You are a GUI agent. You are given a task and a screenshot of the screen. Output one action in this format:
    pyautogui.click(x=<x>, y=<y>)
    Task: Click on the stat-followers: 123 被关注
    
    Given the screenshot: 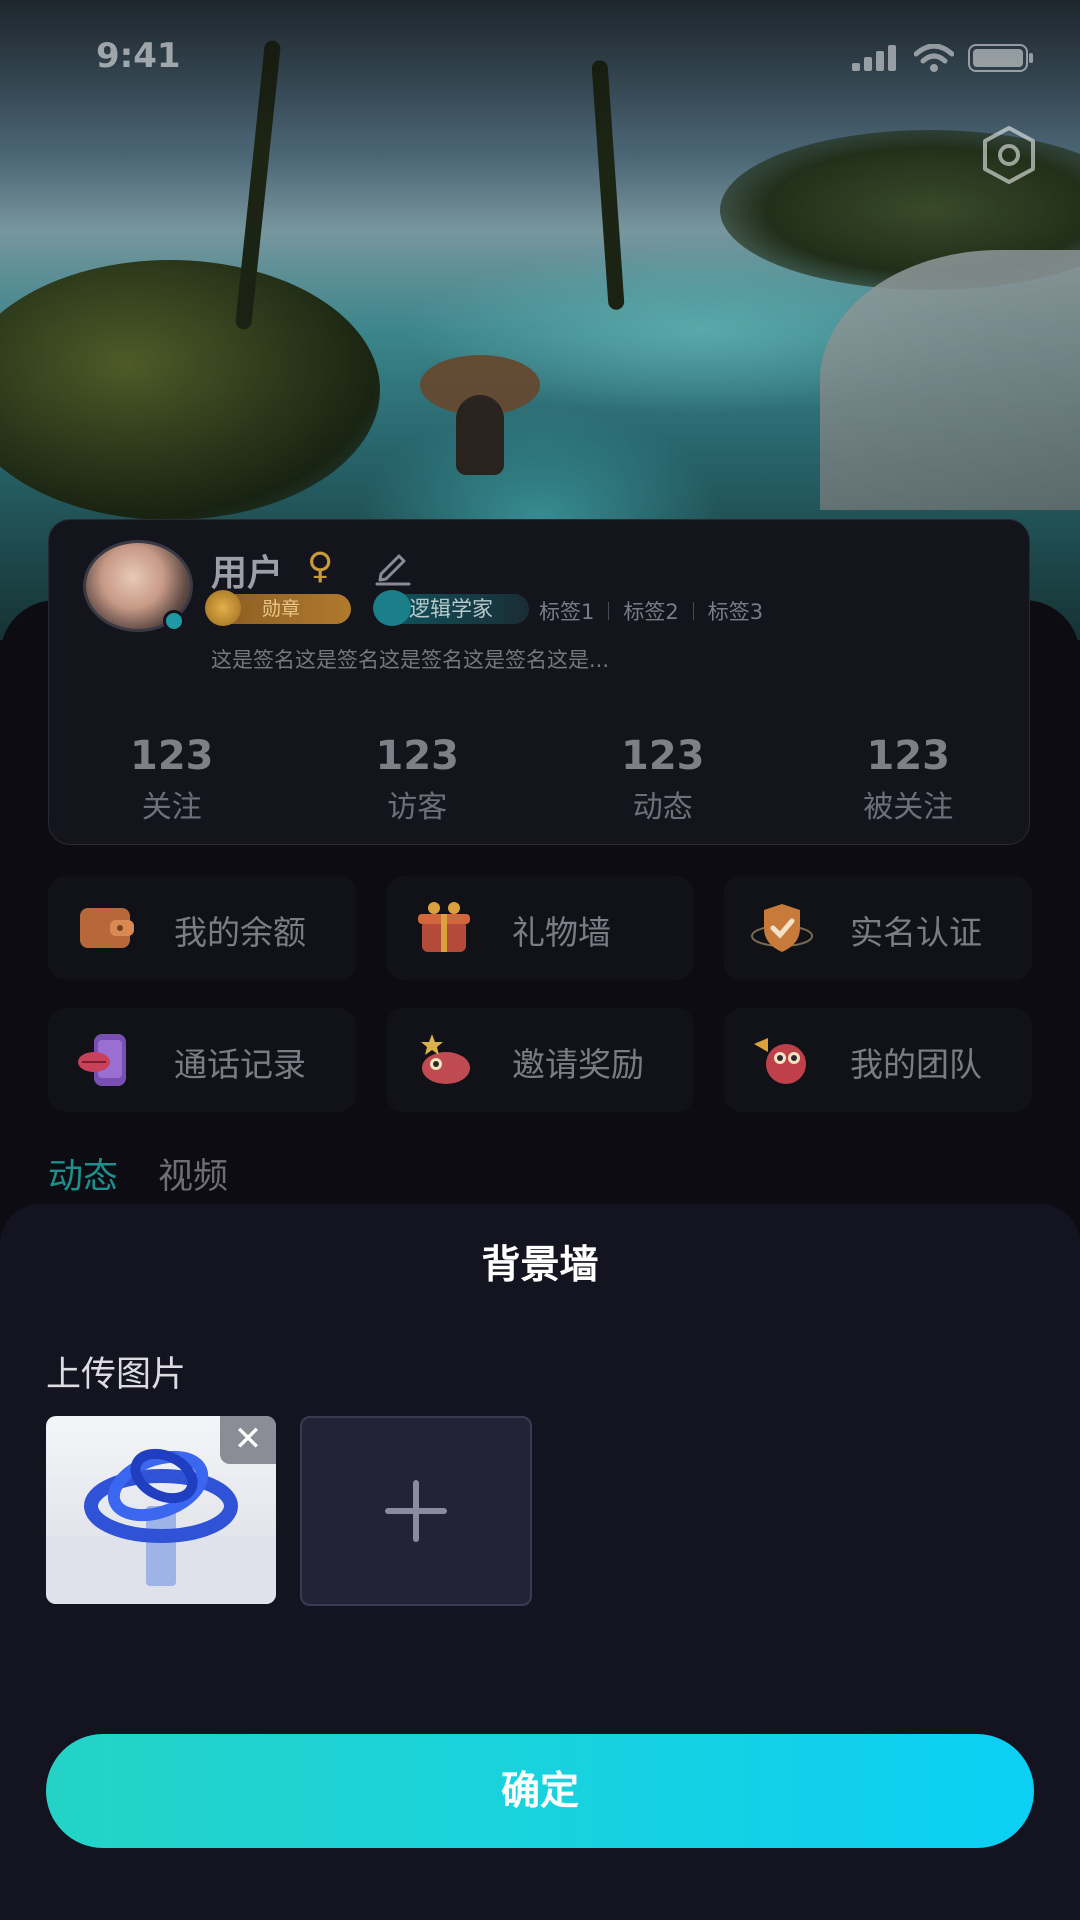 What is the action you would take?
    pyautogui.click(x=909, y=779)
    